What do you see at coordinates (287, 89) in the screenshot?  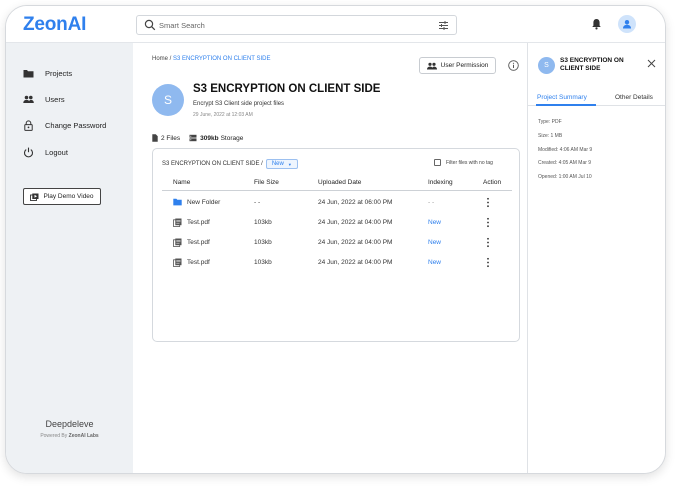 I see `project-title: S3 ENCRYPTION ON CLIENT SIDE` at bounding box center [287, 89].